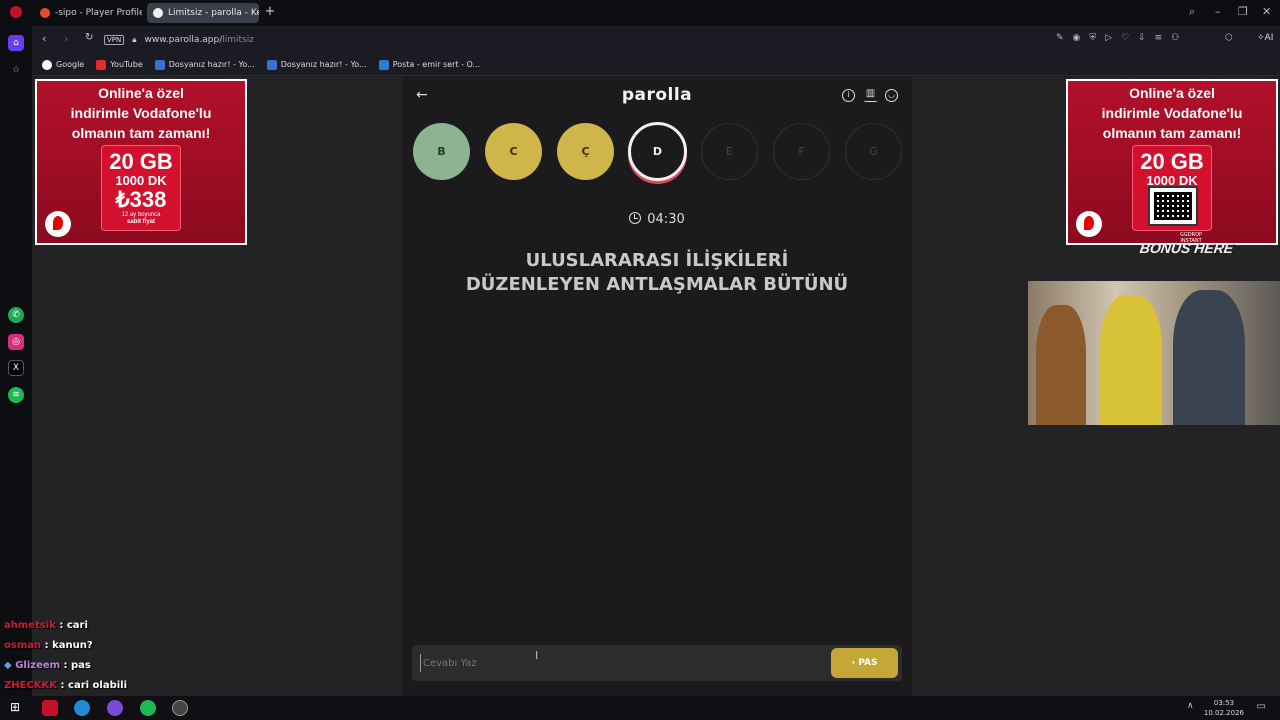  What do you see at coordinates (1122, 38) in the screenshot?
I see `toolbar-icons: ✎◉⛨▷♡⇩≡⚇` at bounding box center [1122, 38].